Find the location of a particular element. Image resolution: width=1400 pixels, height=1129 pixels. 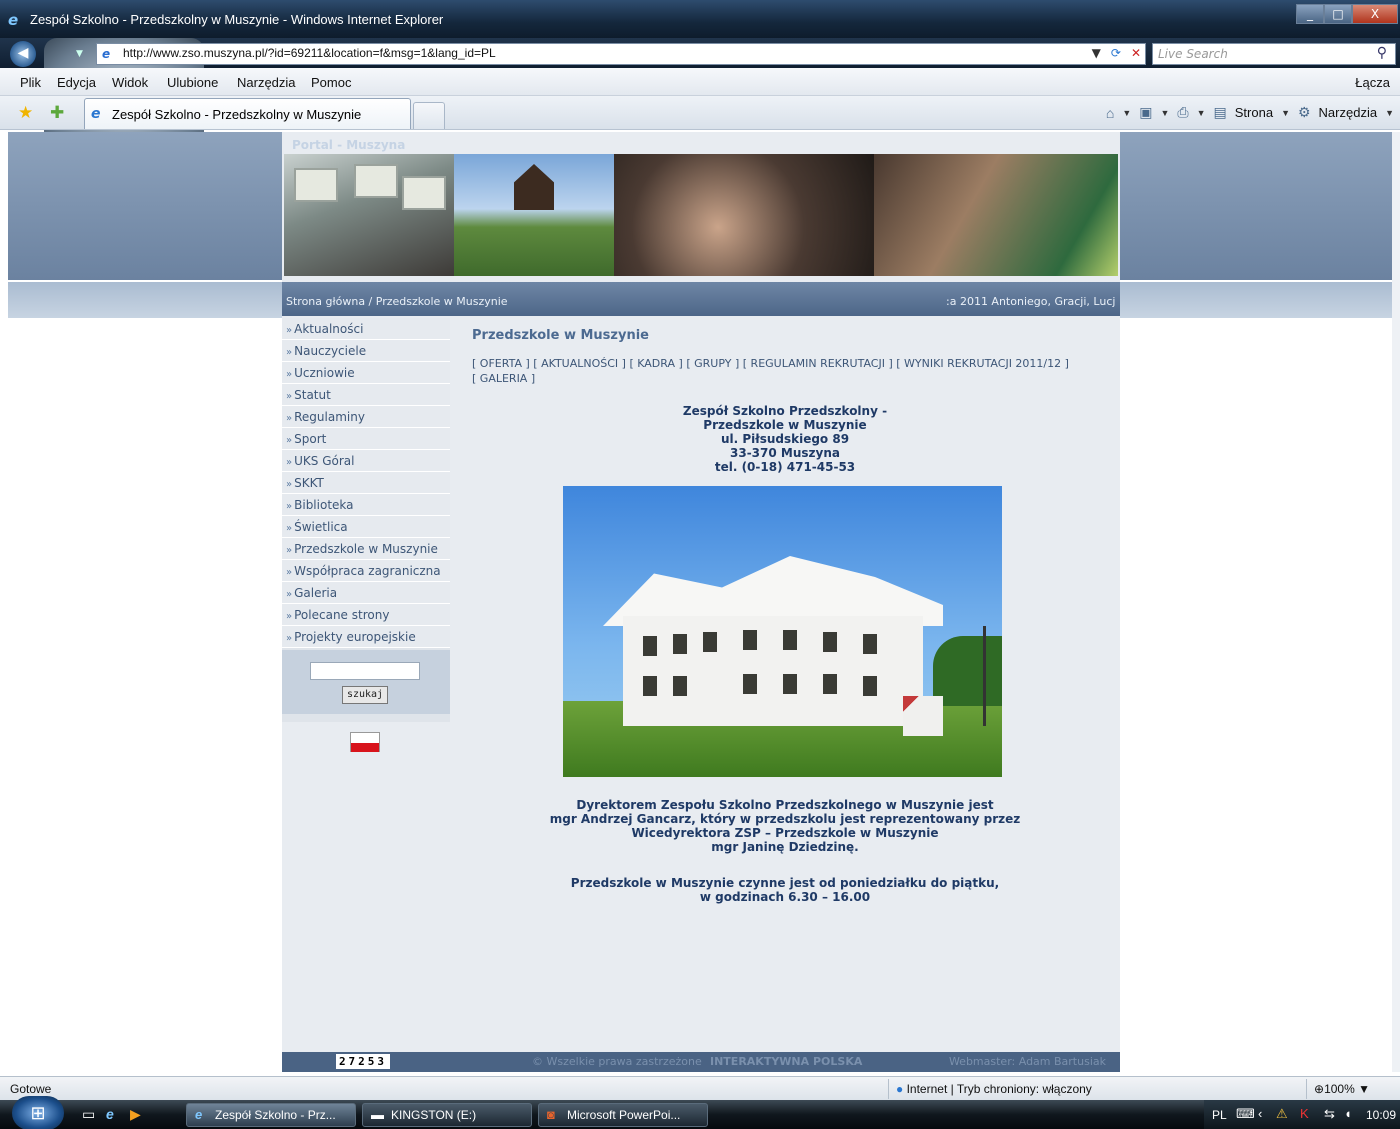

sidebar-item-regulaminy: » Regulaminy is located at coordinates (366, 417).